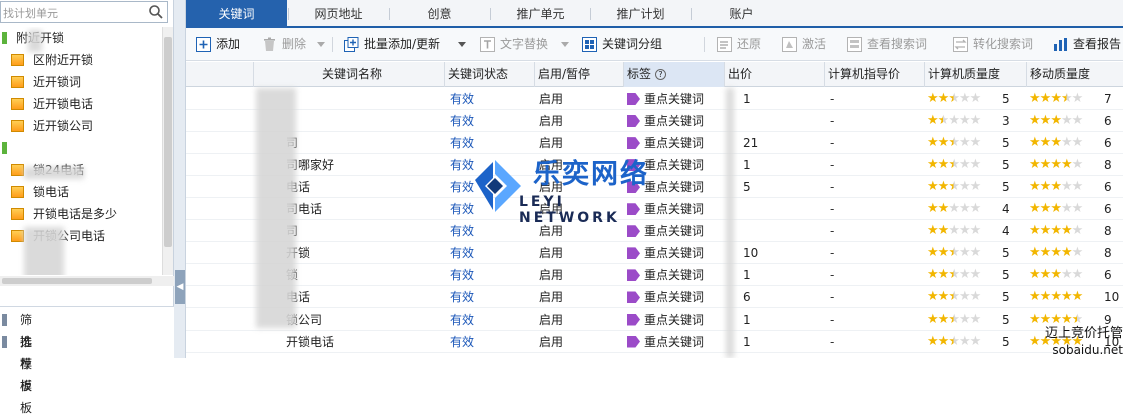 Image resolution: width=1123 pixels, height=419 pixels. Describe the element at coordinates (654, 121) in the screenshot. I see `table-row: 有效 启用 重点关键词 - ★★★★★ 3 ★★★★★ 6` at that location.